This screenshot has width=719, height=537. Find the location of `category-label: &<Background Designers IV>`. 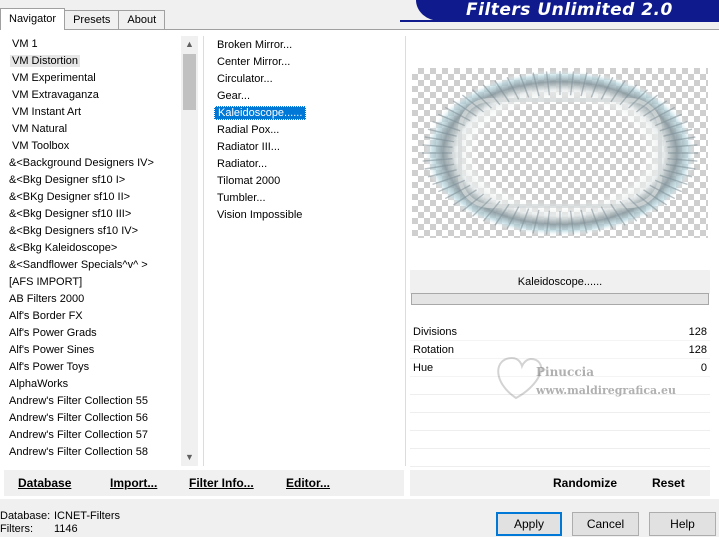

category-label: &<Background Designers IV> is located at coordinates (81, 163).